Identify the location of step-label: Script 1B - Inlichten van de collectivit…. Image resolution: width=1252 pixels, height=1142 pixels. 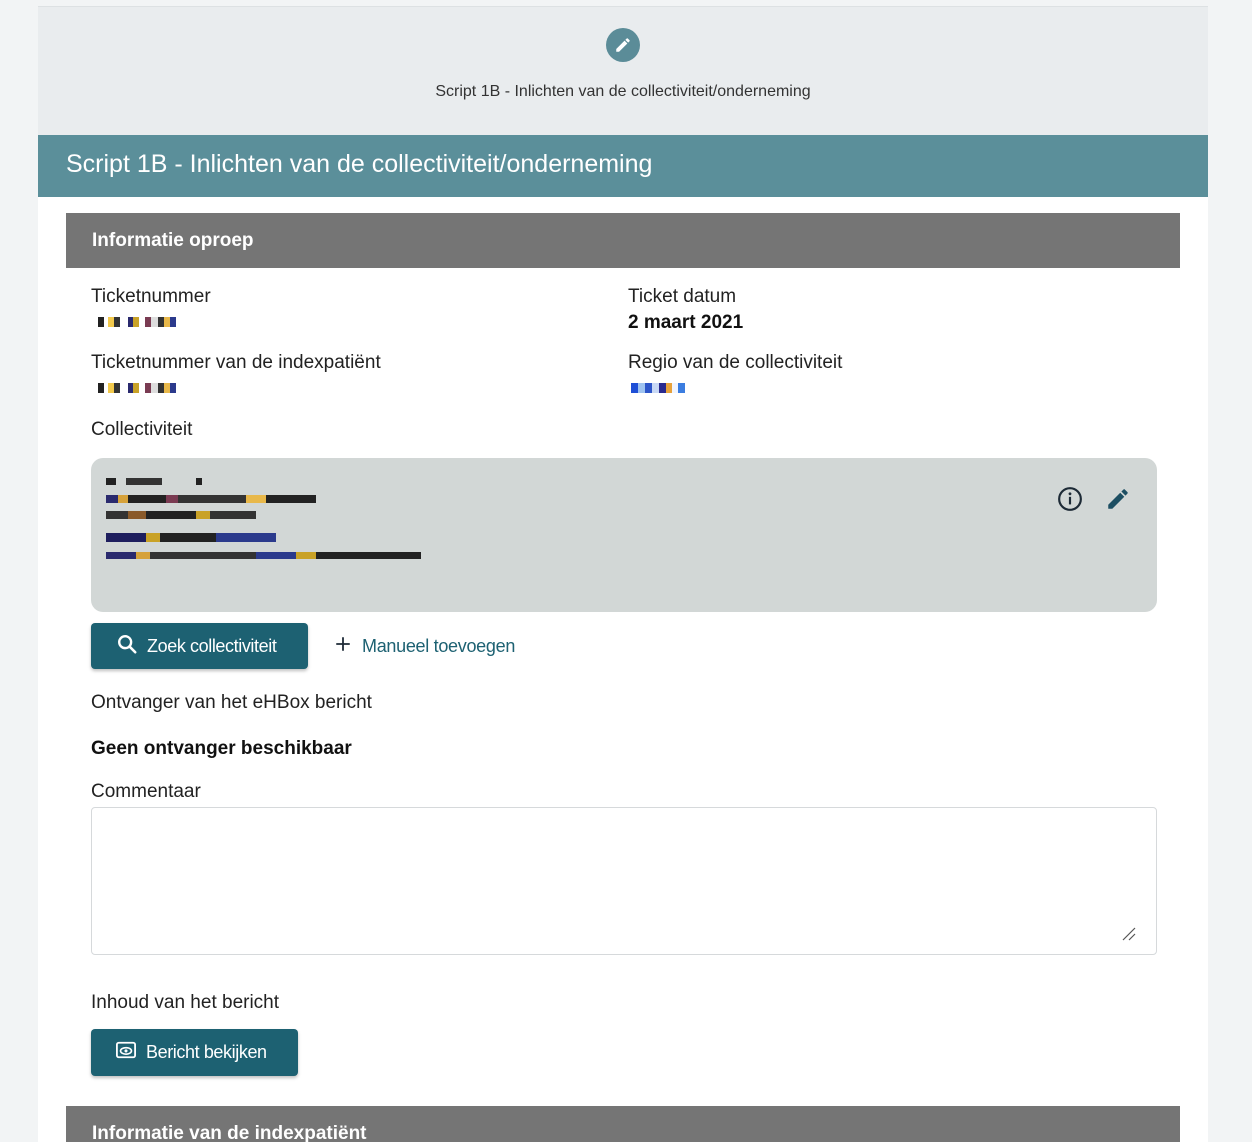
(623, 91).